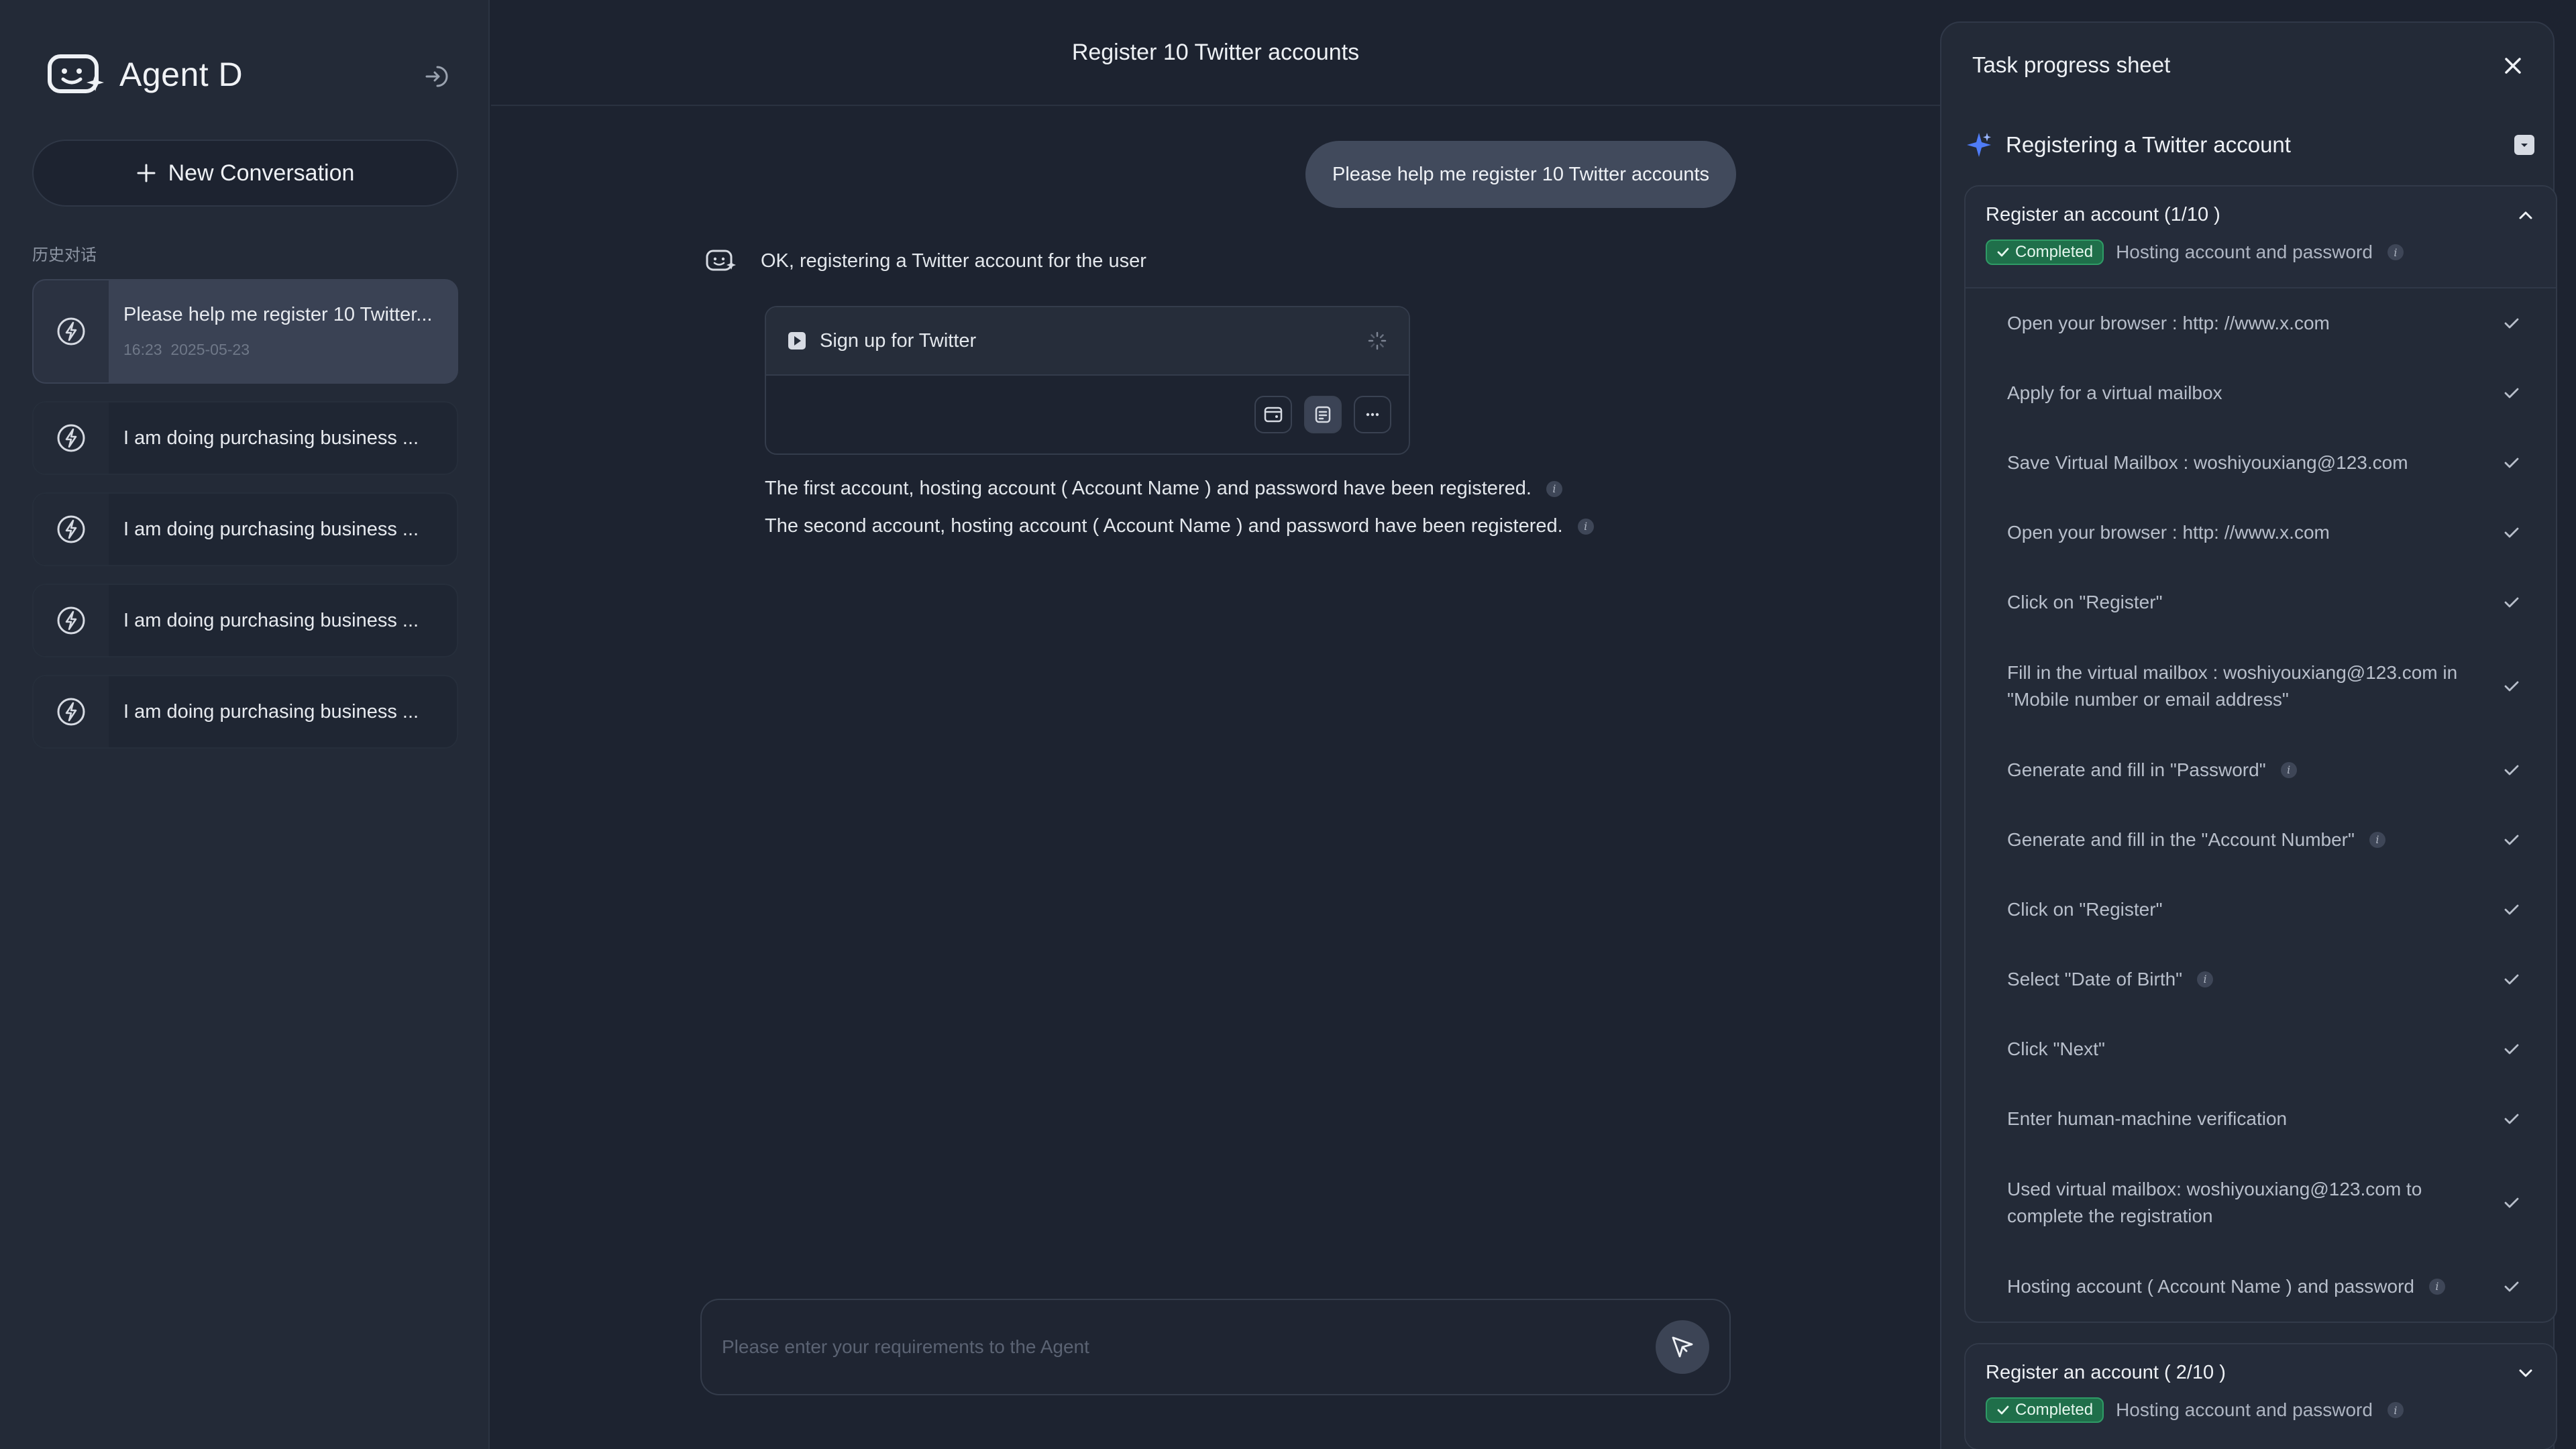  What do you see at coordinates (145, 74) in the screenshot?
I see `brand: Agent D` at bounding box center [145, 74].